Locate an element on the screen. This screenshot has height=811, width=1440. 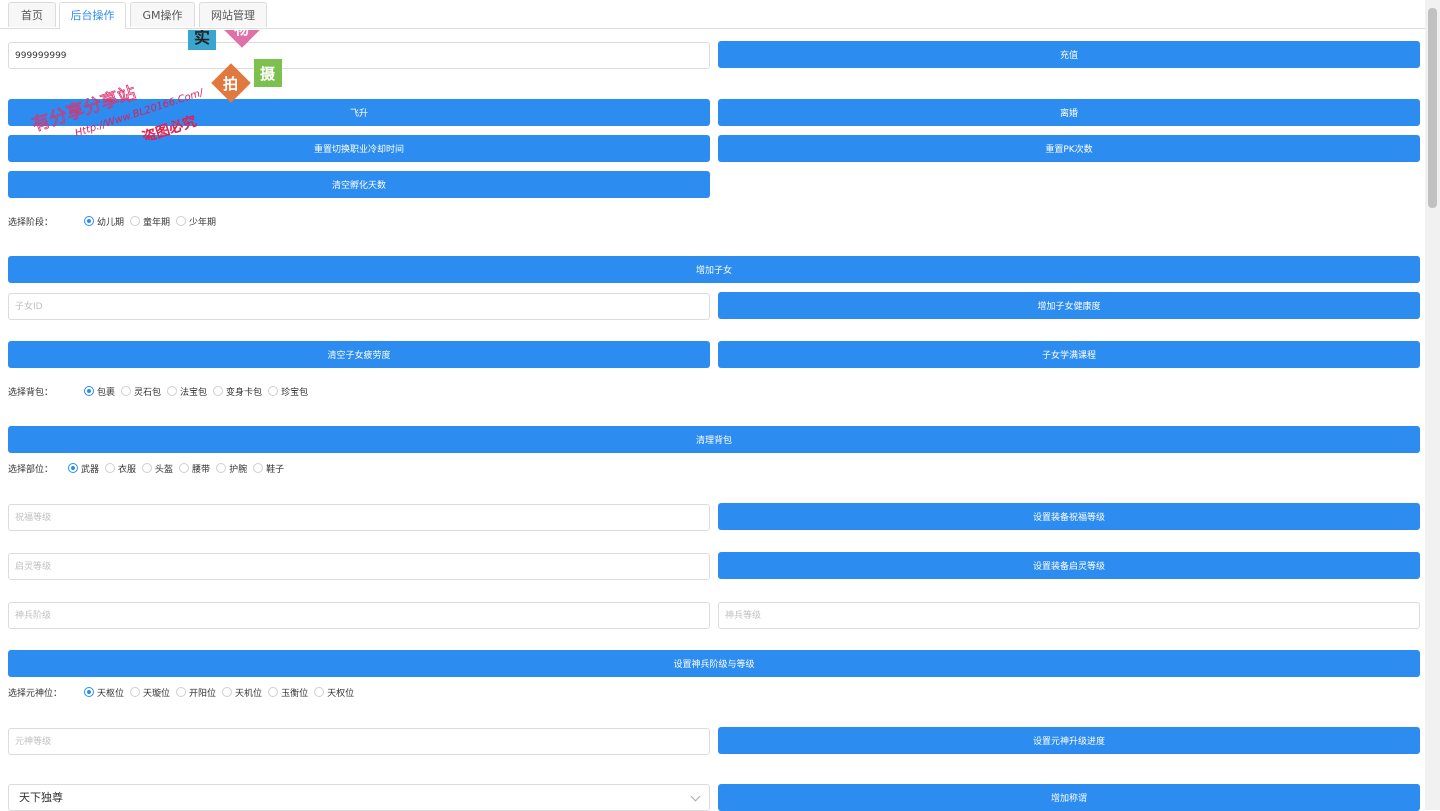
recharge-amount-input is located at coordinates (359, 55).